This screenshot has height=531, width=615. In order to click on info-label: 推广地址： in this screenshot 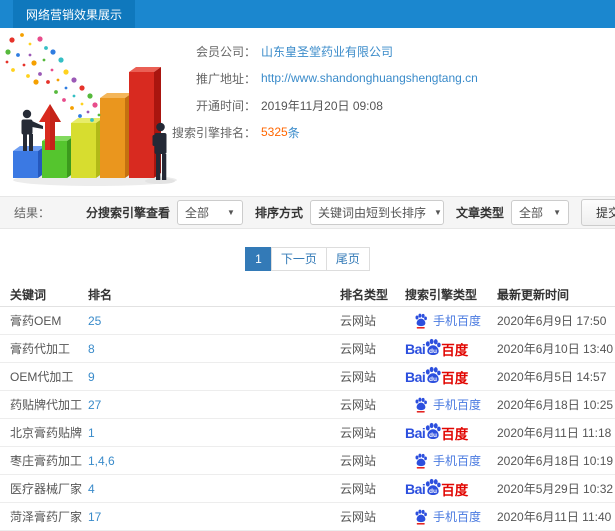, I will do `click(225, 78)`.